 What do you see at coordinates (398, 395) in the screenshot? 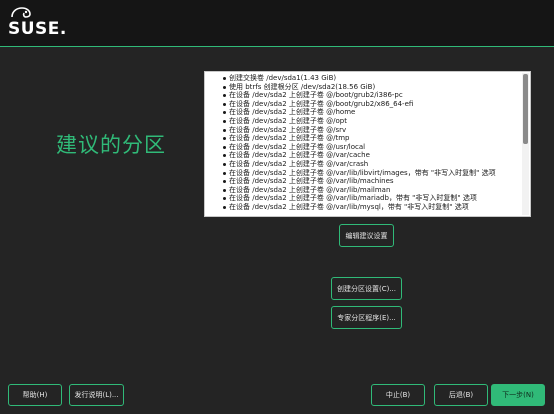
I see `abort-button: 中止(B)` at bounding box center [398, 395].